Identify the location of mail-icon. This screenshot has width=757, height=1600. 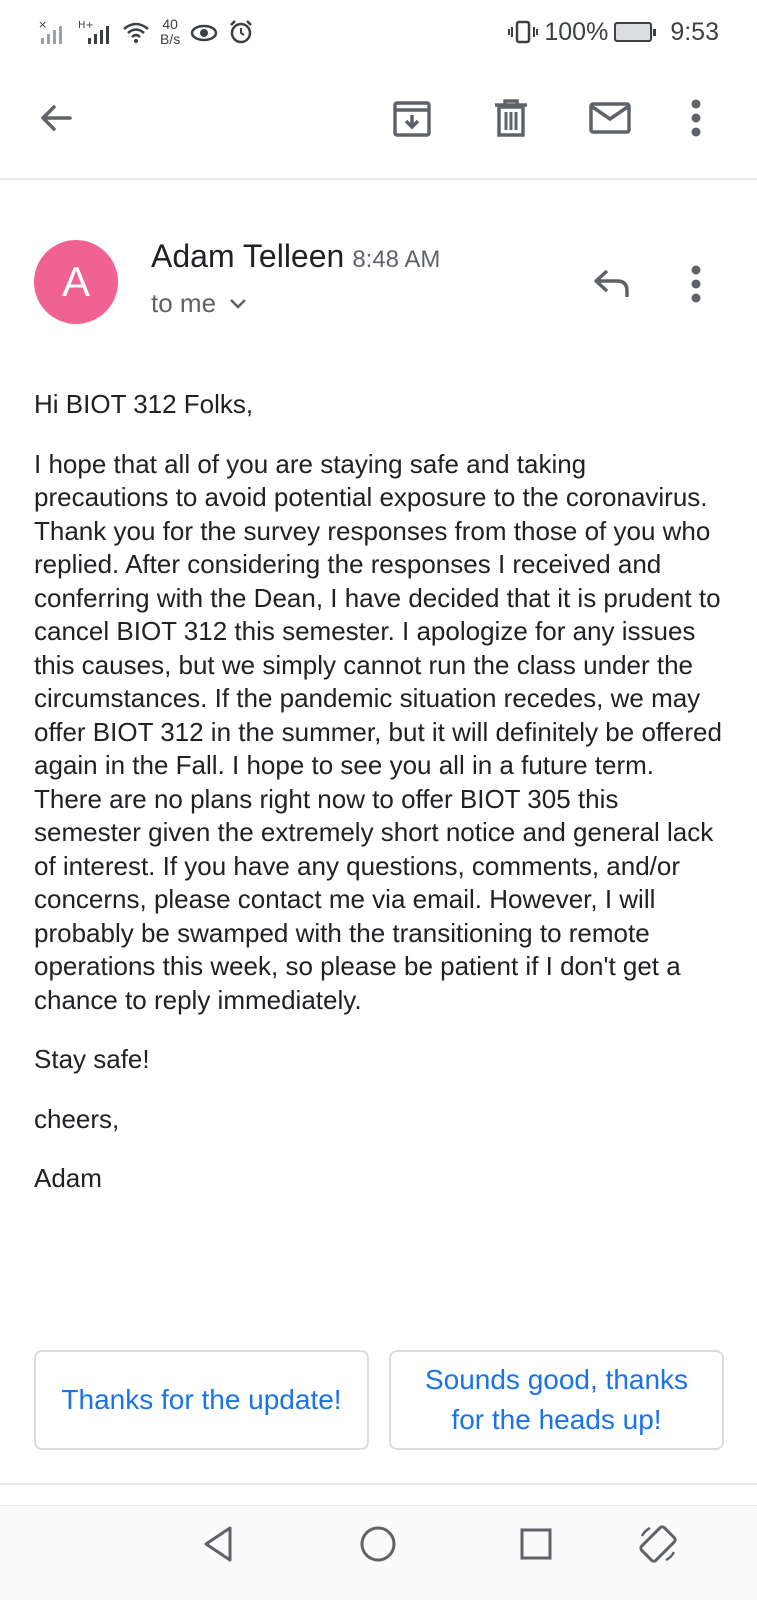
(610, 118).